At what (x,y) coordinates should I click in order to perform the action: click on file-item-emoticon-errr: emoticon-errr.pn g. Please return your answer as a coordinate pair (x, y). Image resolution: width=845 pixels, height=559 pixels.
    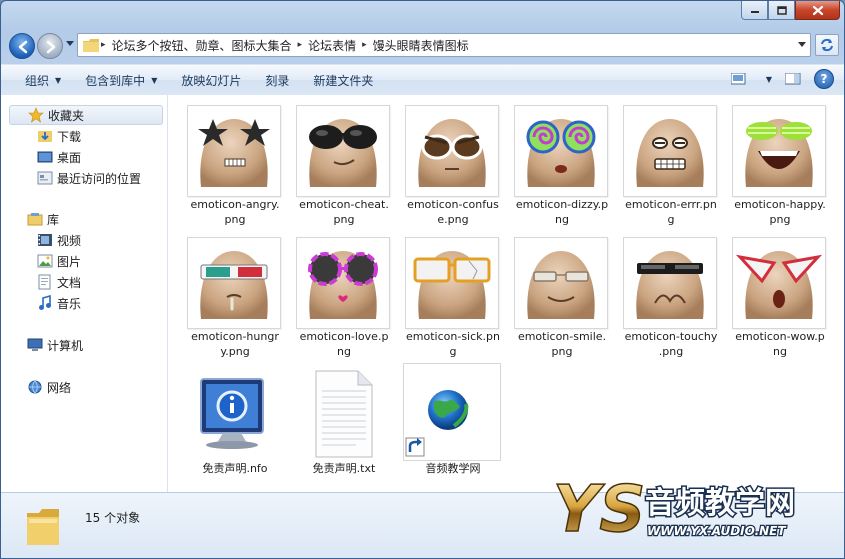
    Looking at the image, I should click on (671, 162).